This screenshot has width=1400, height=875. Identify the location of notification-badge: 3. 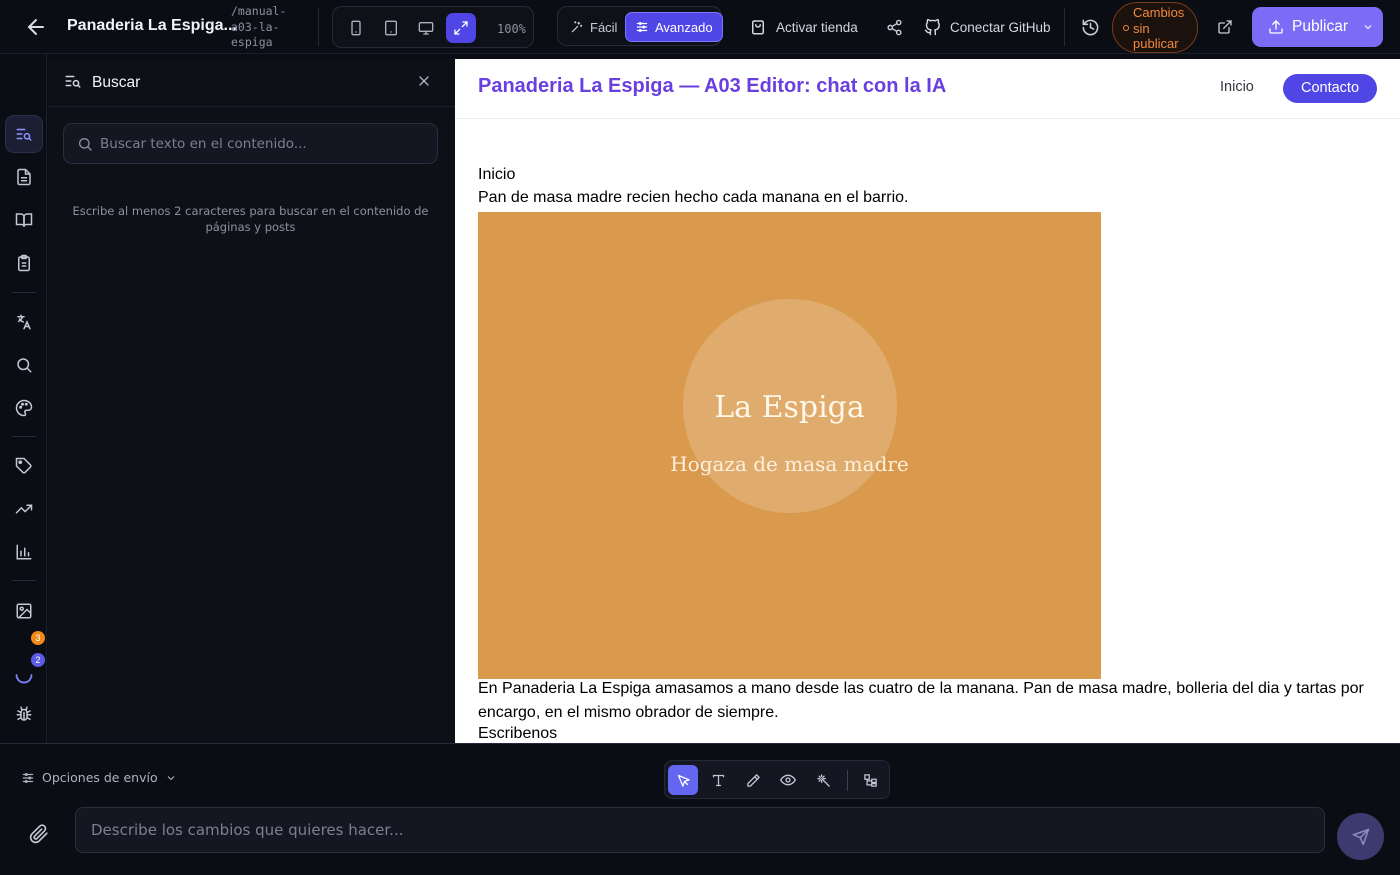
(38, 638).